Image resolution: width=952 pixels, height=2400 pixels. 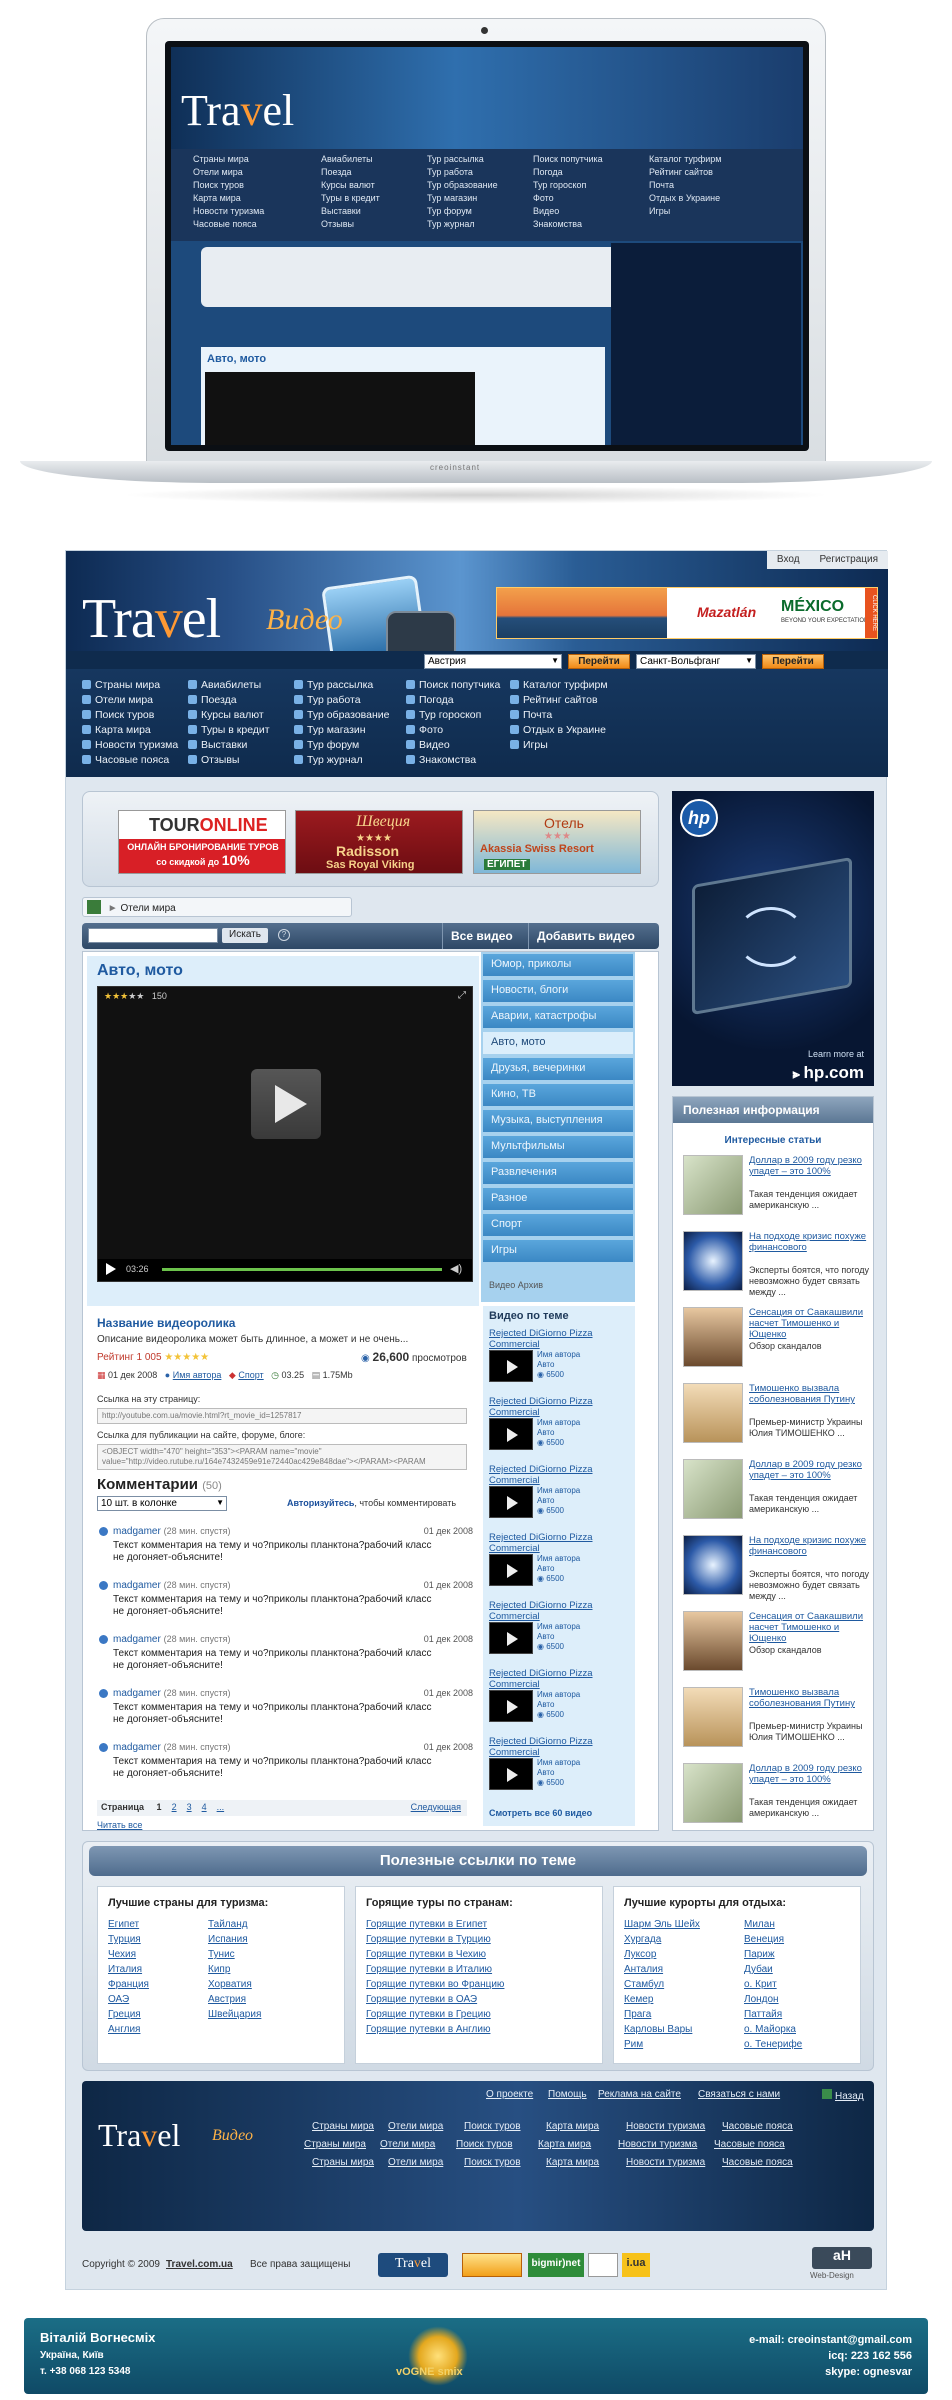 I want to click on nav-item: Погода, so click(x=430, y=700).